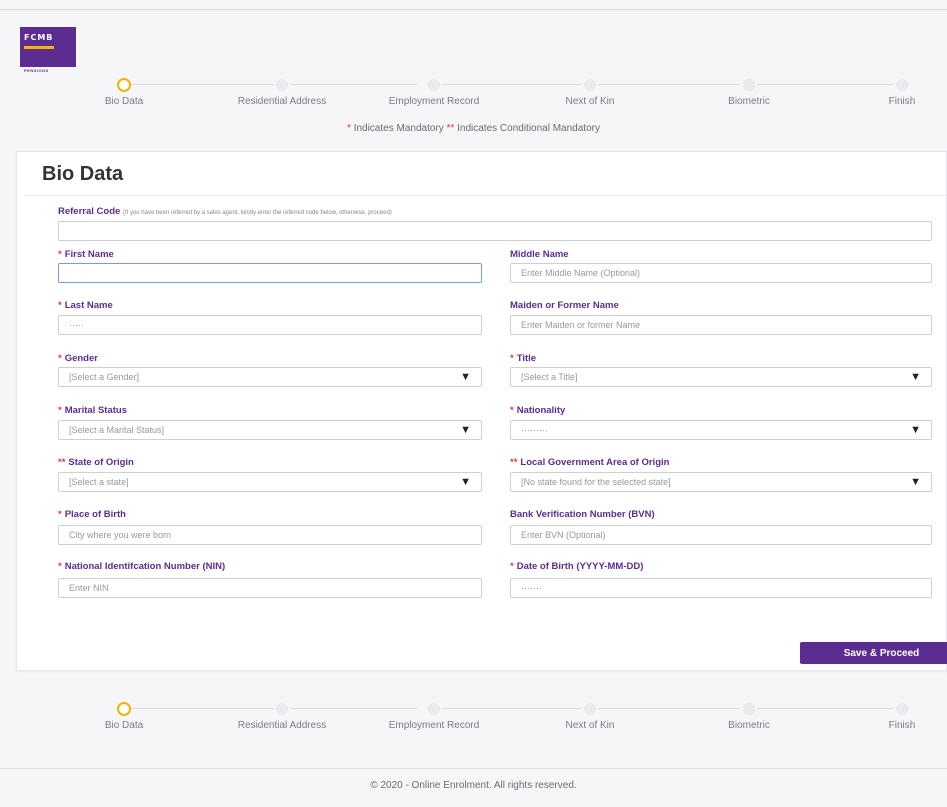 This screenshot has width=947, height=807. I want to click on gender-label-text: Gender, so click(81, 358).